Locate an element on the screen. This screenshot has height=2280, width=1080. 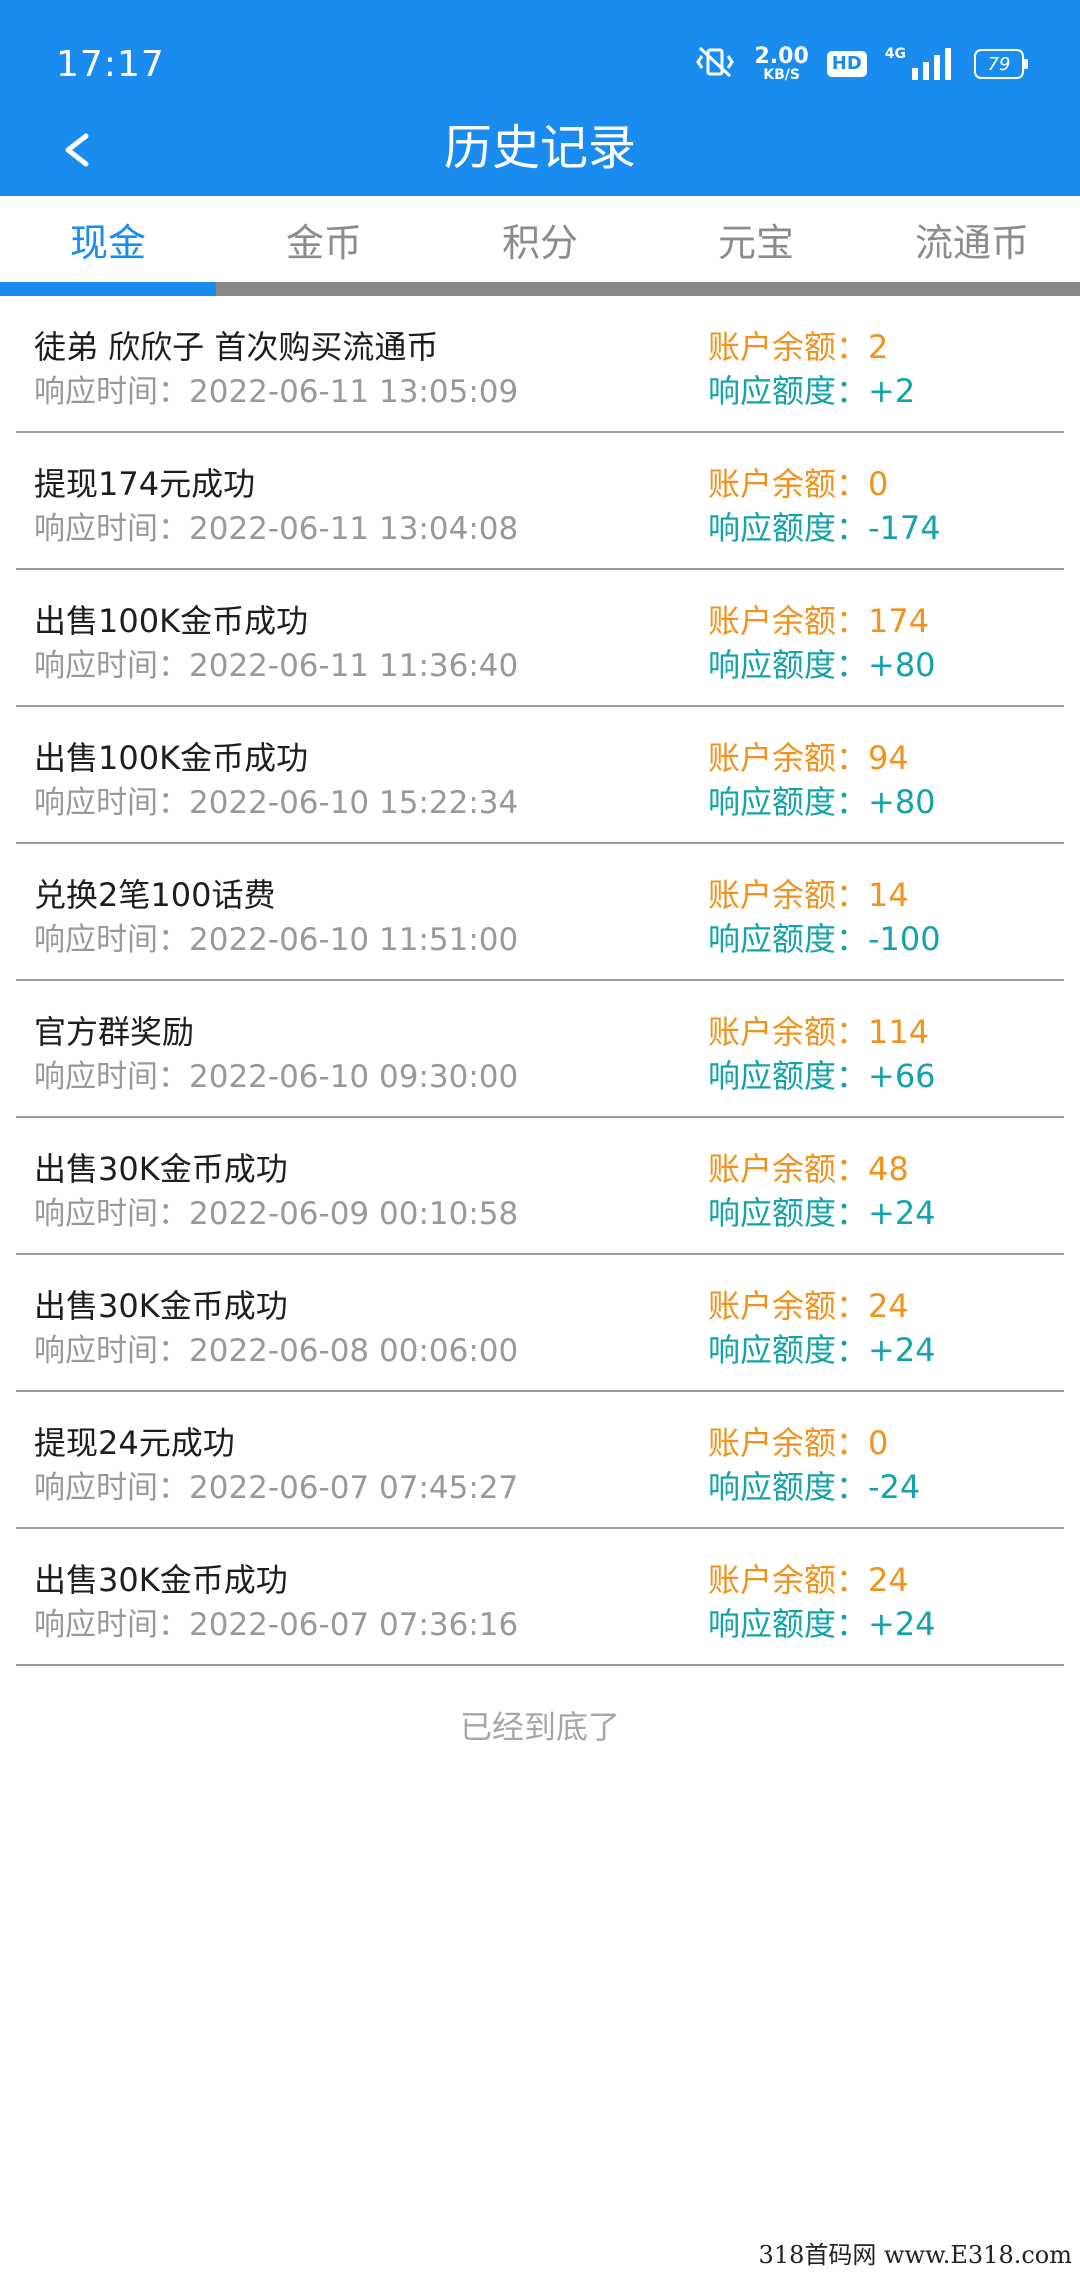
record-balance: 账户余额：2 is located at coordinates (798, 347).